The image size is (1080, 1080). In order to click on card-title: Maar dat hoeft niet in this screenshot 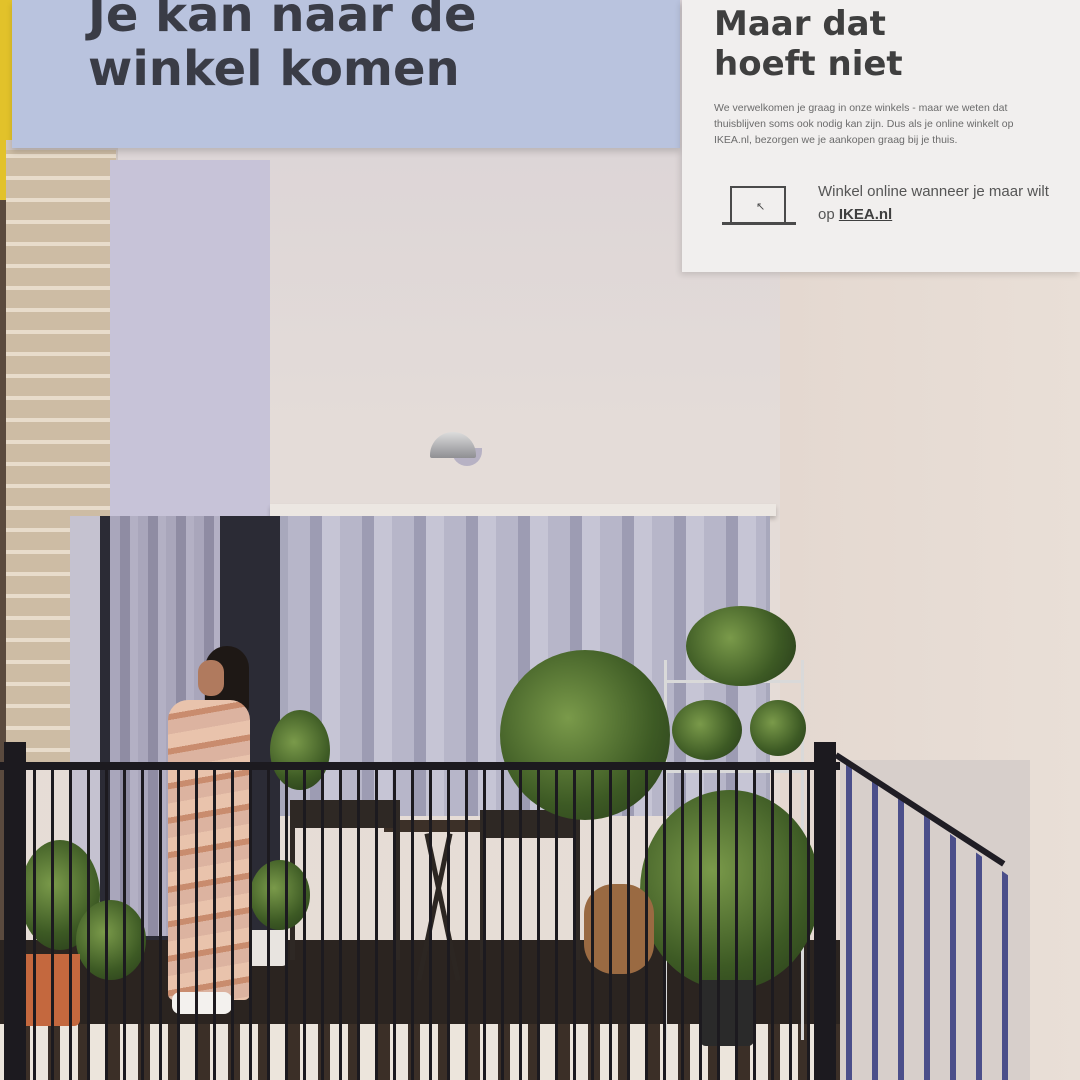, I will do `click(808, 44)`.